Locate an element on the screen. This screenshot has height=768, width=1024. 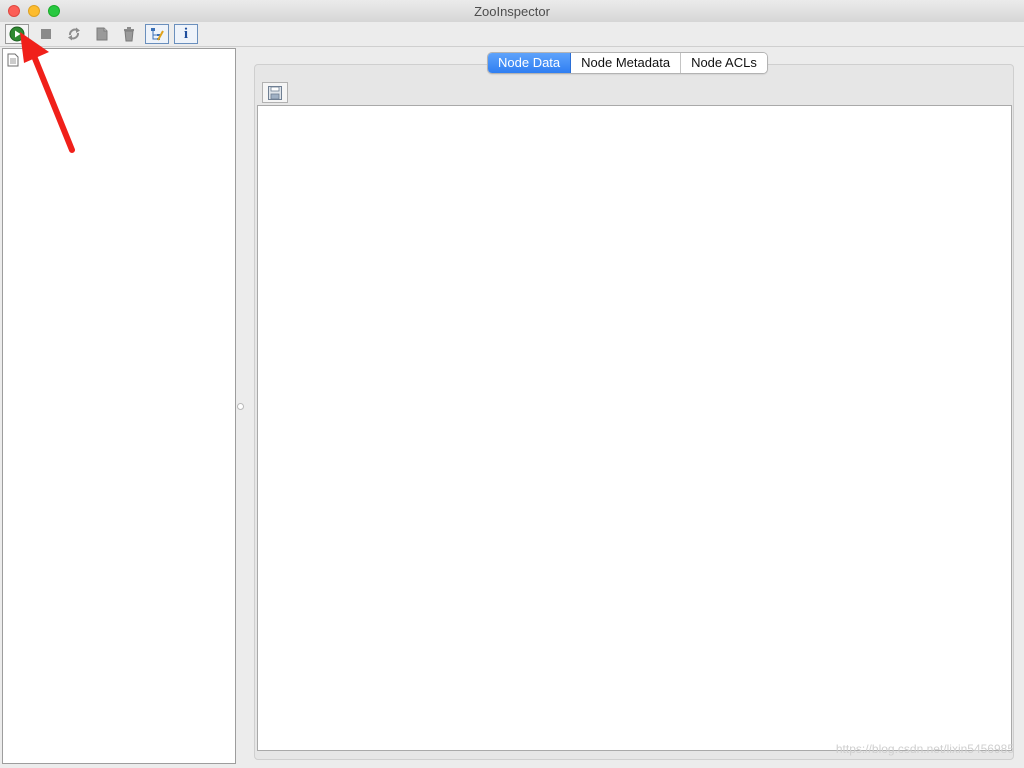
title-bar: ZooInspector is located at coordinates (512, 11).